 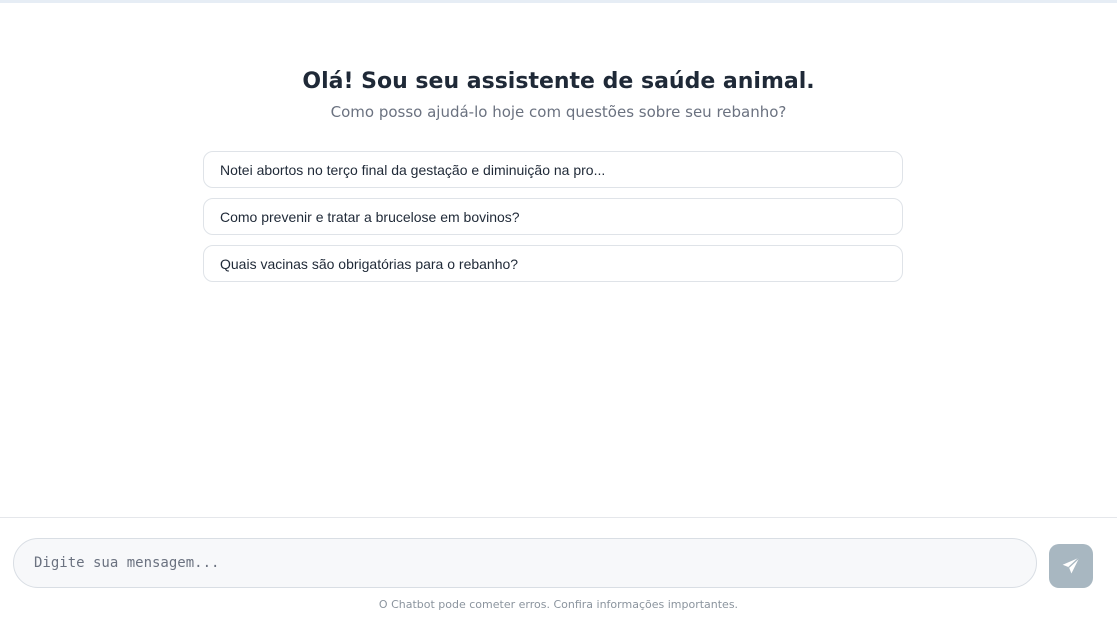 I want to click on send-button, so click(x=1071, y=566).